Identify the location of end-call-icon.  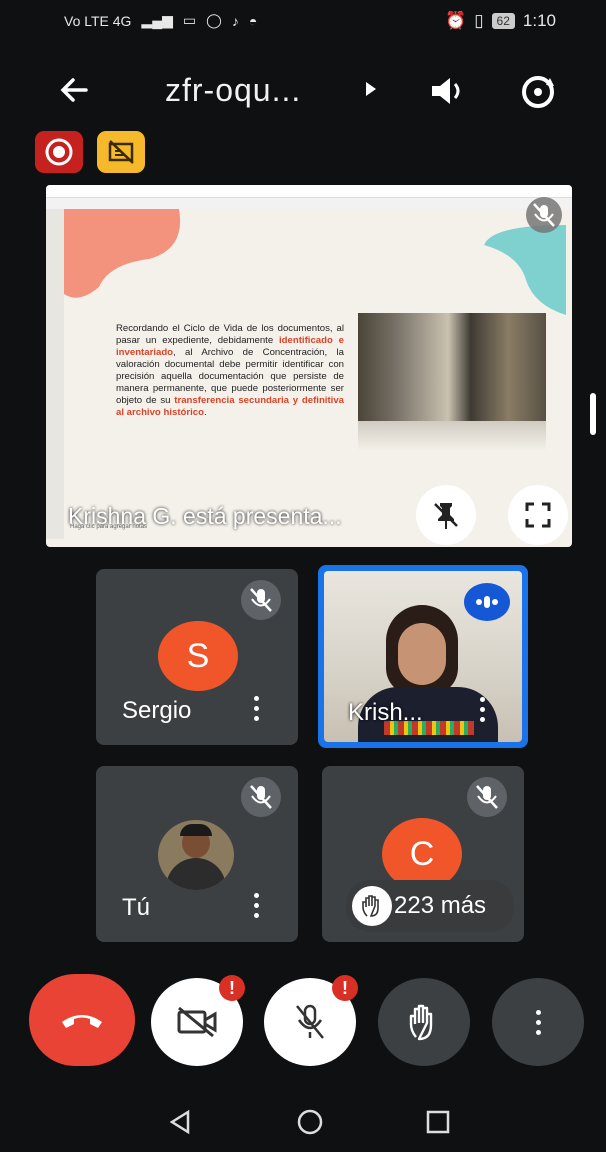
(82, 1021).